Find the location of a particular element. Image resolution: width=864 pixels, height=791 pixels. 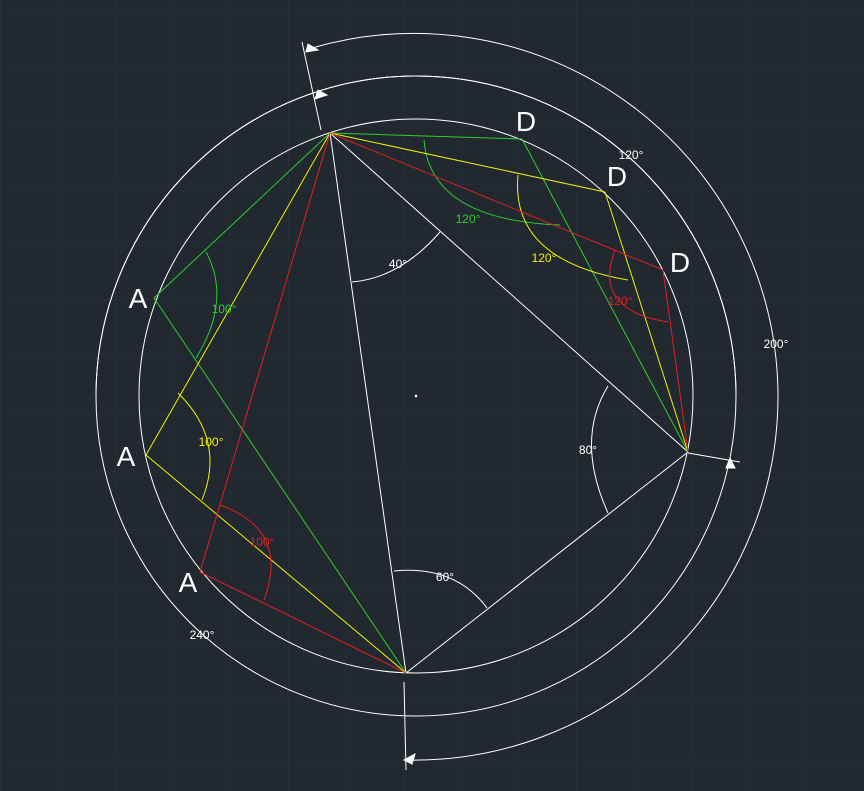

angle-label-yellow-a: 100° is located at coordinates (211, 442).